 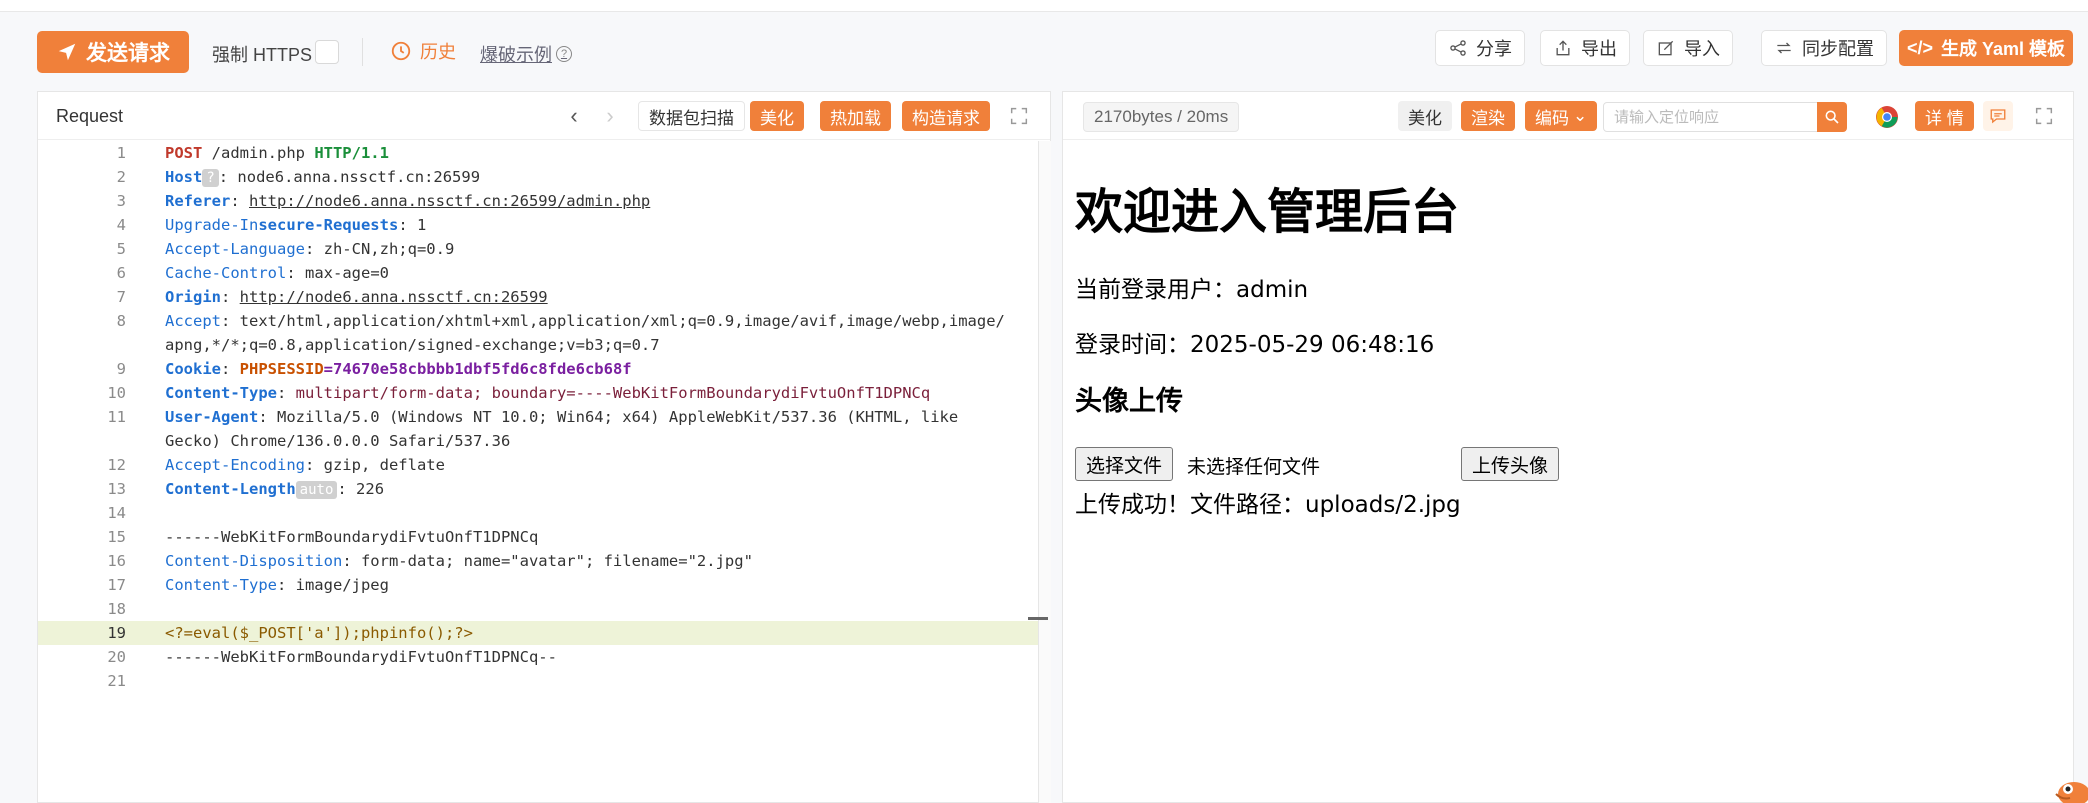 I want to click on locate-search-button, so click(x=1832, y=117).